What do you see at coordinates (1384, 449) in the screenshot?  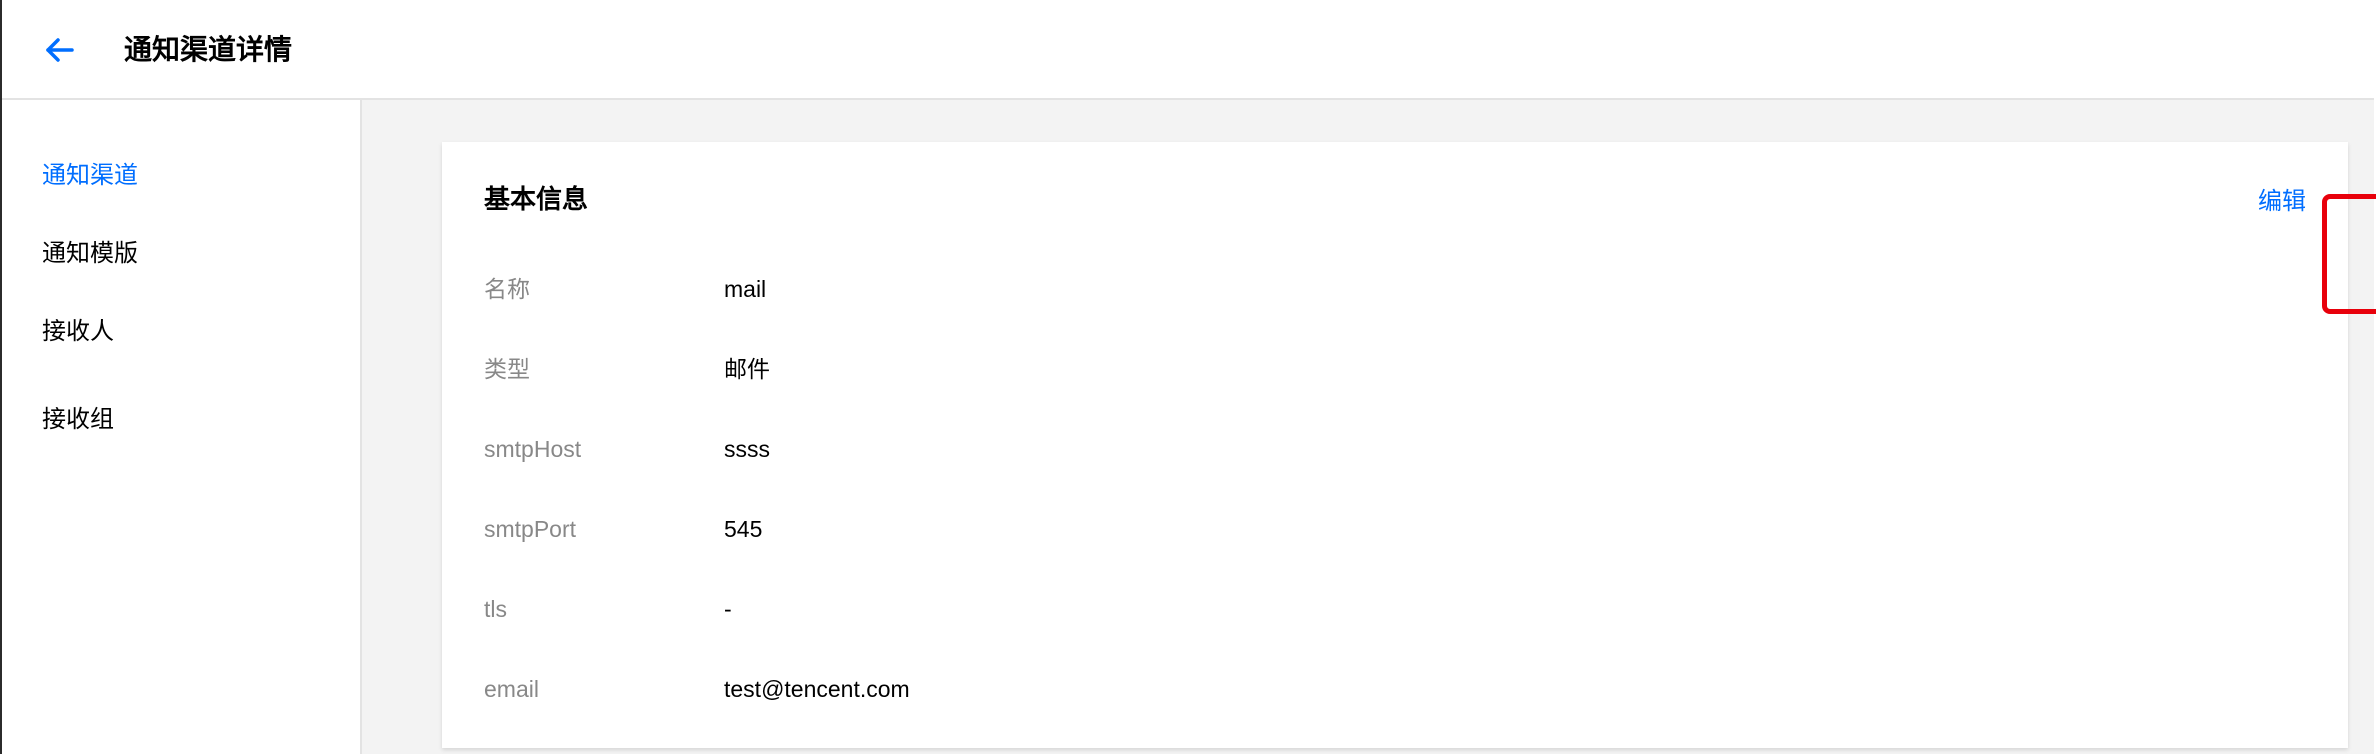 I see `info-row-smtp-host: smtpHost ssss` at bounding box center [1384, 449].